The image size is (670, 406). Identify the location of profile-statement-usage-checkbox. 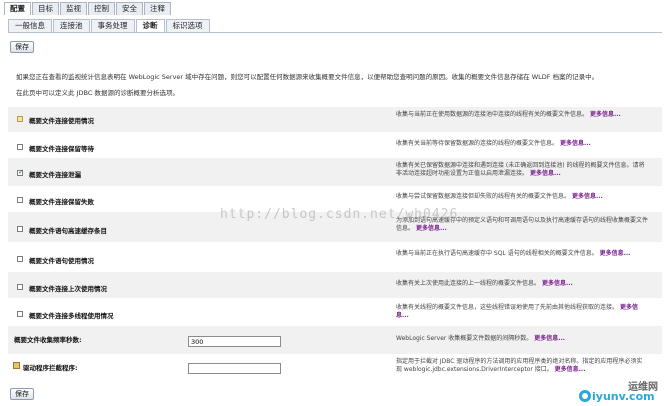
(20, 259).